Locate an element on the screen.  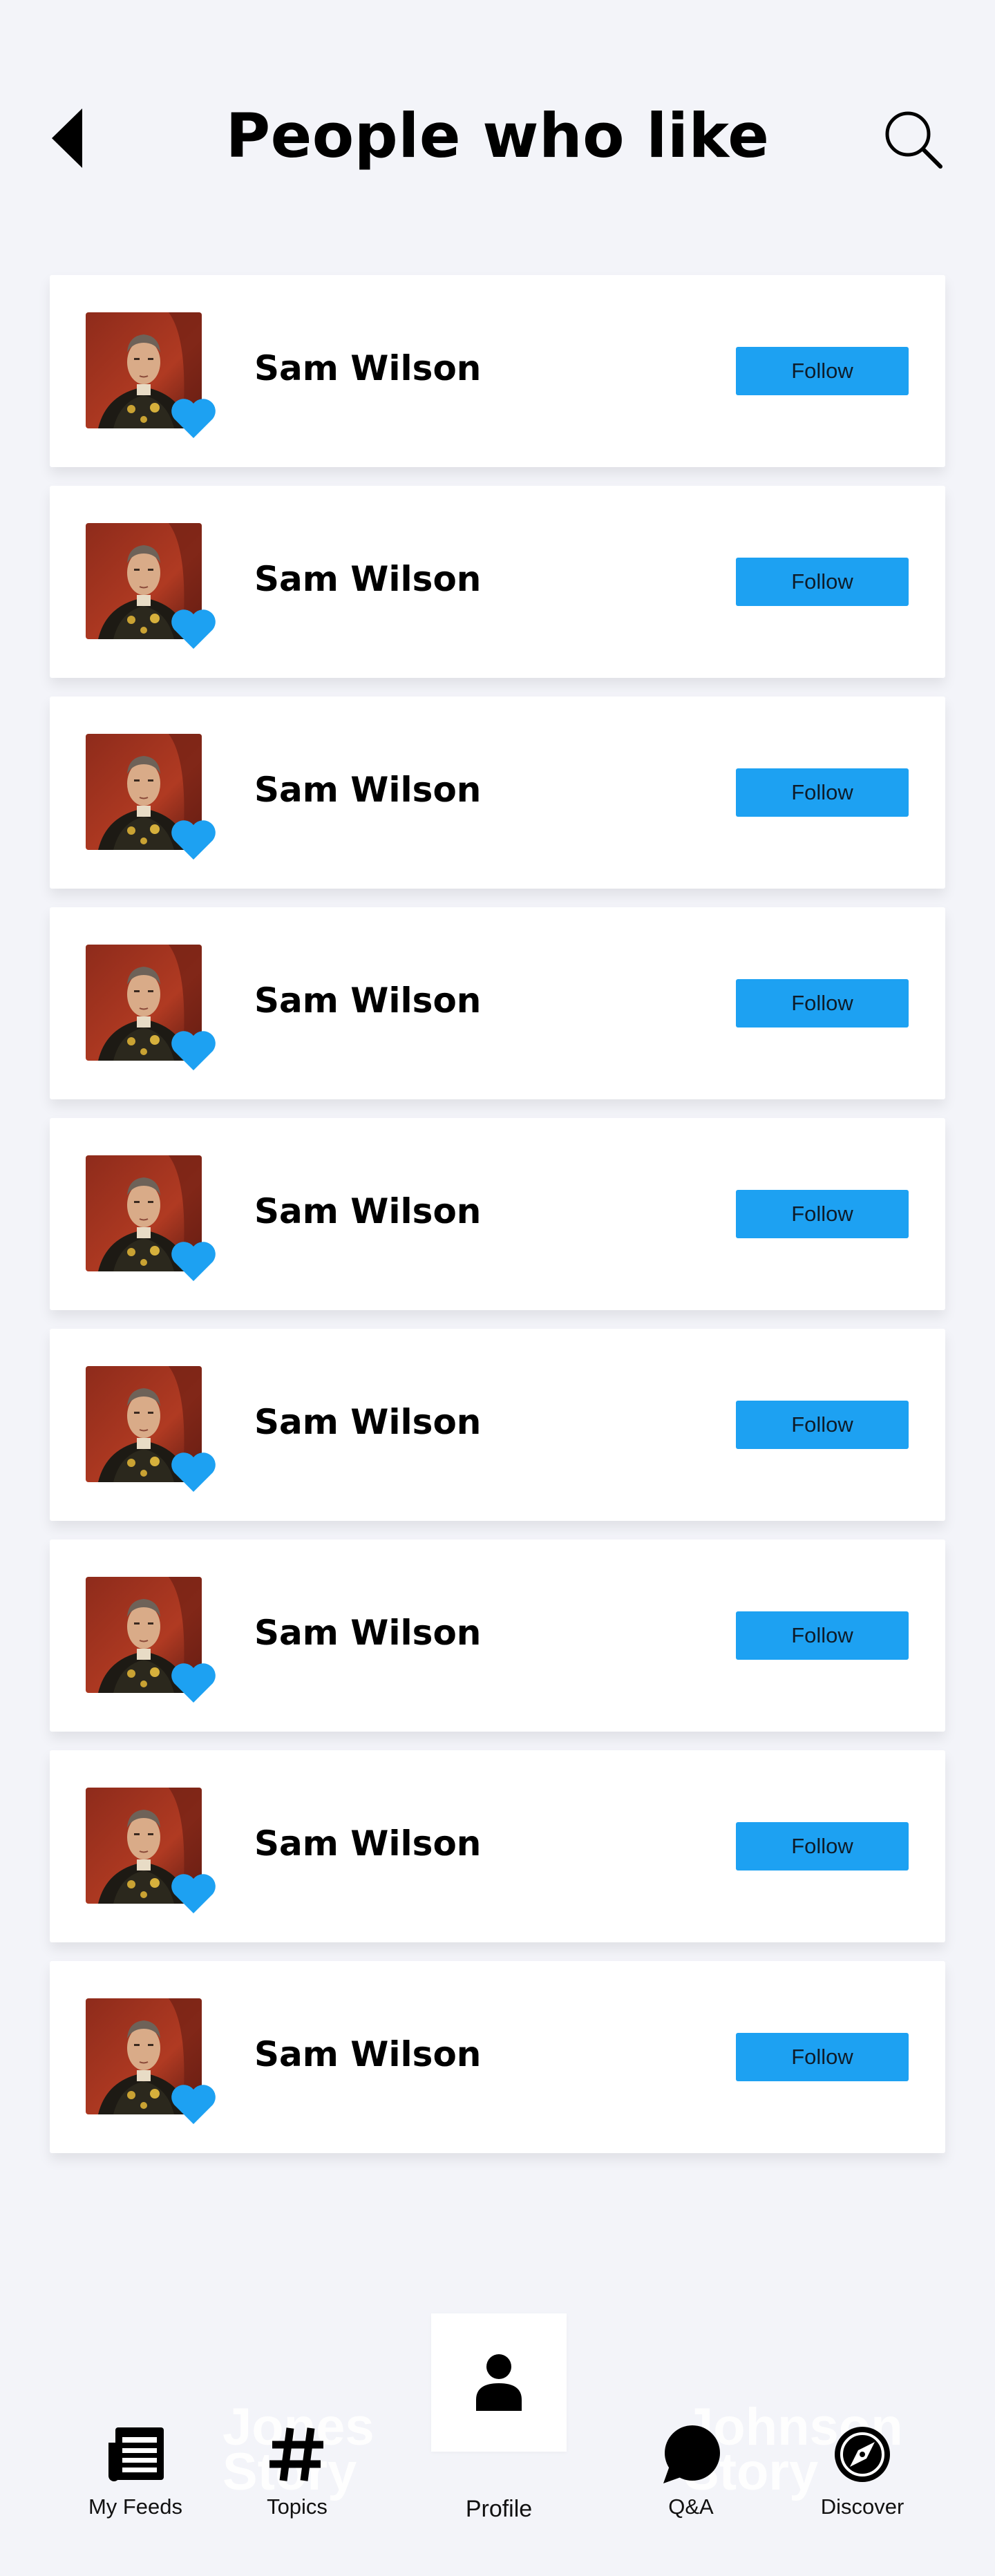
hashtag-icon is located at coordinates (296, 2454).